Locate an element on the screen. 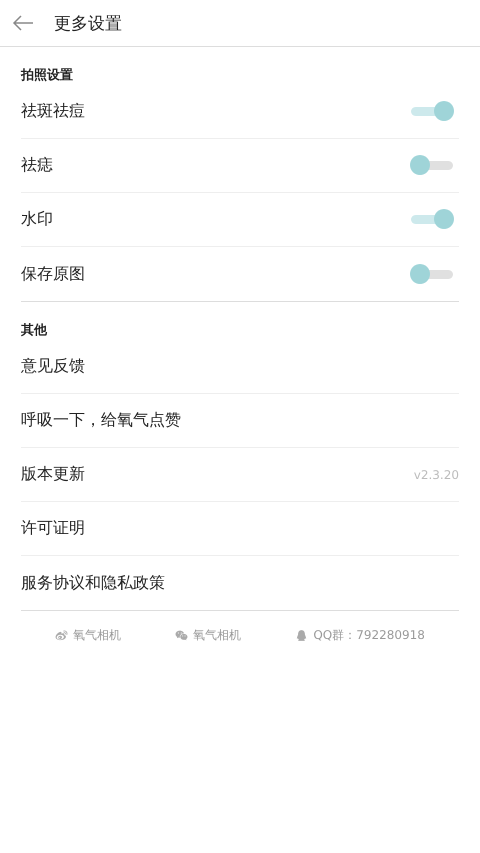  version-text: v2.3.20 is located at coordinates (436, 475).